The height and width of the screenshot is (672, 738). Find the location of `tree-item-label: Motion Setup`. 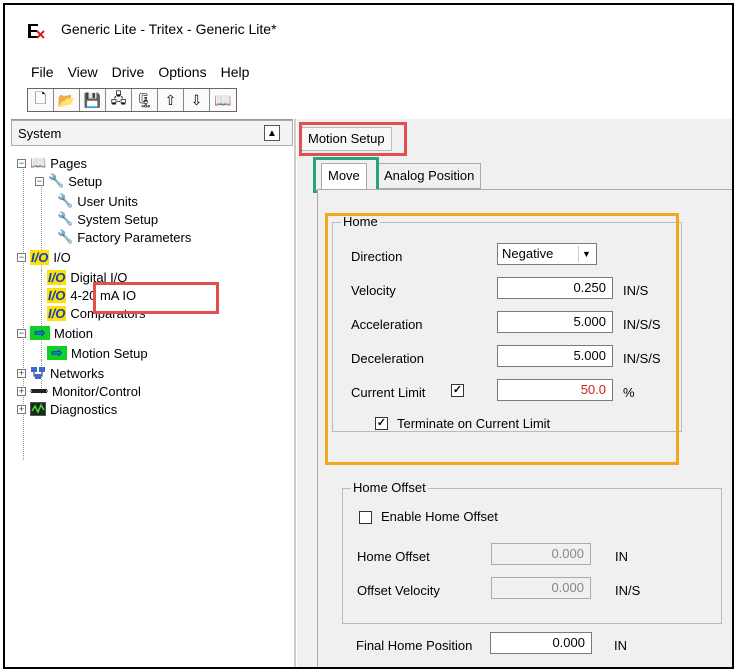

tree-item-label: Motion Setup is located at coordinates (109, 353).